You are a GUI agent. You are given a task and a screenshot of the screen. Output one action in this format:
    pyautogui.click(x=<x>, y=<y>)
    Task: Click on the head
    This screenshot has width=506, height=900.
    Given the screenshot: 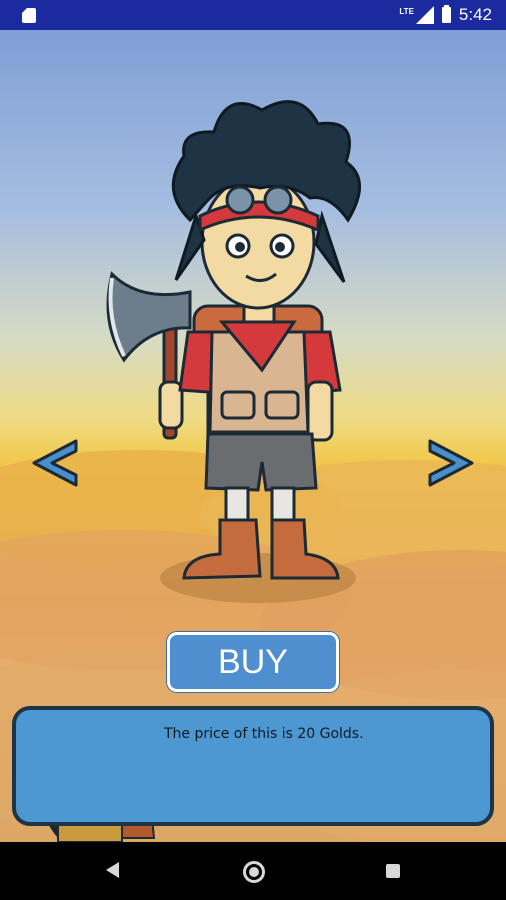 What is the action you would take?
    pyautogui.click(x=258, y=242)
    